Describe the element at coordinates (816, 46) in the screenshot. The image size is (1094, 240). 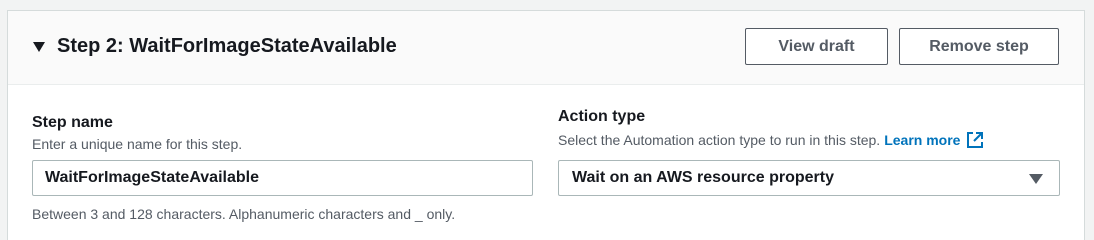
I see `view-draft-button: View draft` at that location.